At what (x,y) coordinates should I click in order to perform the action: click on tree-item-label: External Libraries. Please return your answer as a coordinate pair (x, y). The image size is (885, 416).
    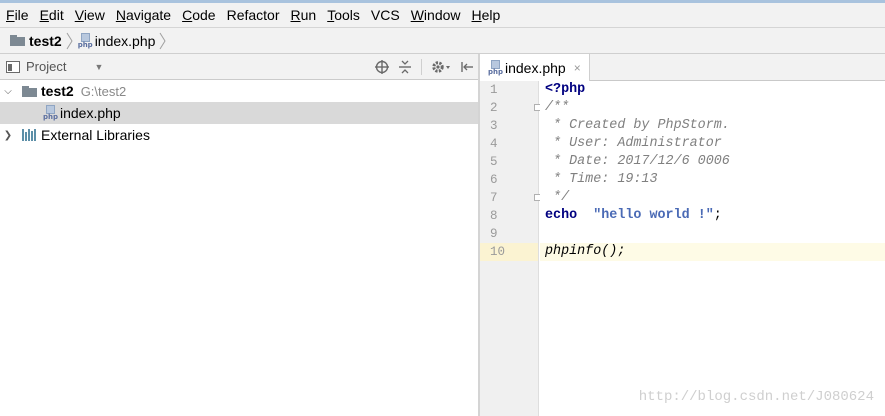
    Looking at the image, I should click on (95, 135).